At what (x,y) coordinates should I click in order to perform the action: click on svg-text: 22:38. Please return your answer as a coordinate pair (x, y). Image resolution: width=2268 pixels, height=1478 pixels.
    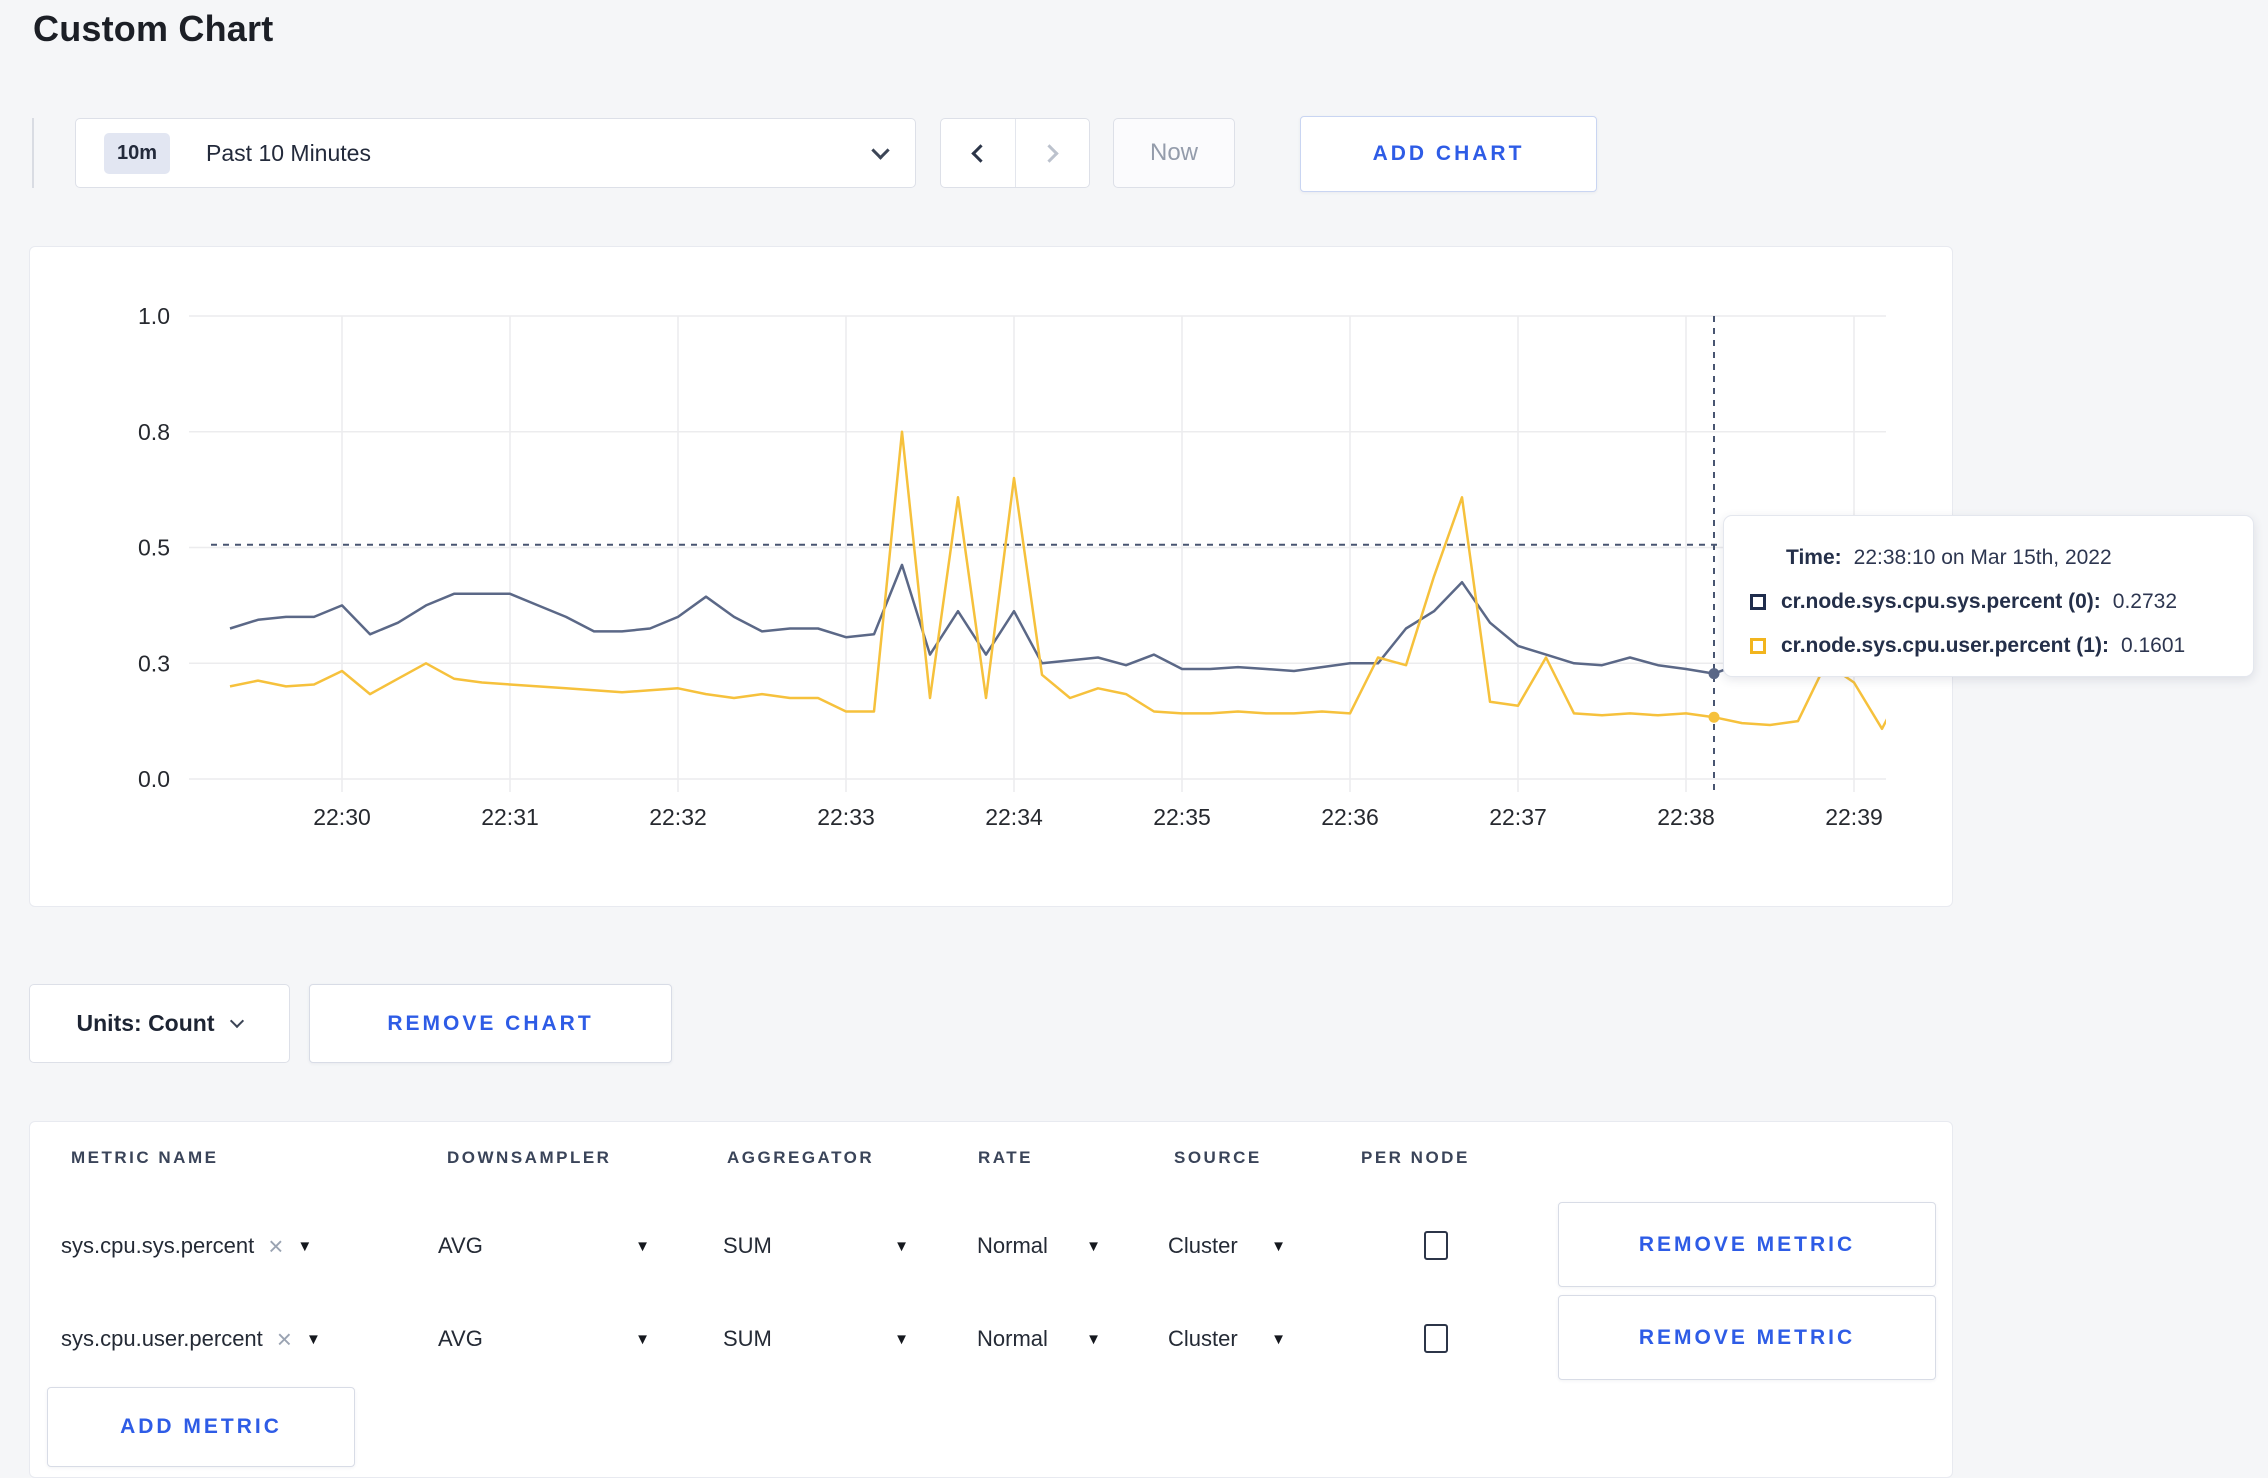
    Looking at the image, I should click on (1686, 817).